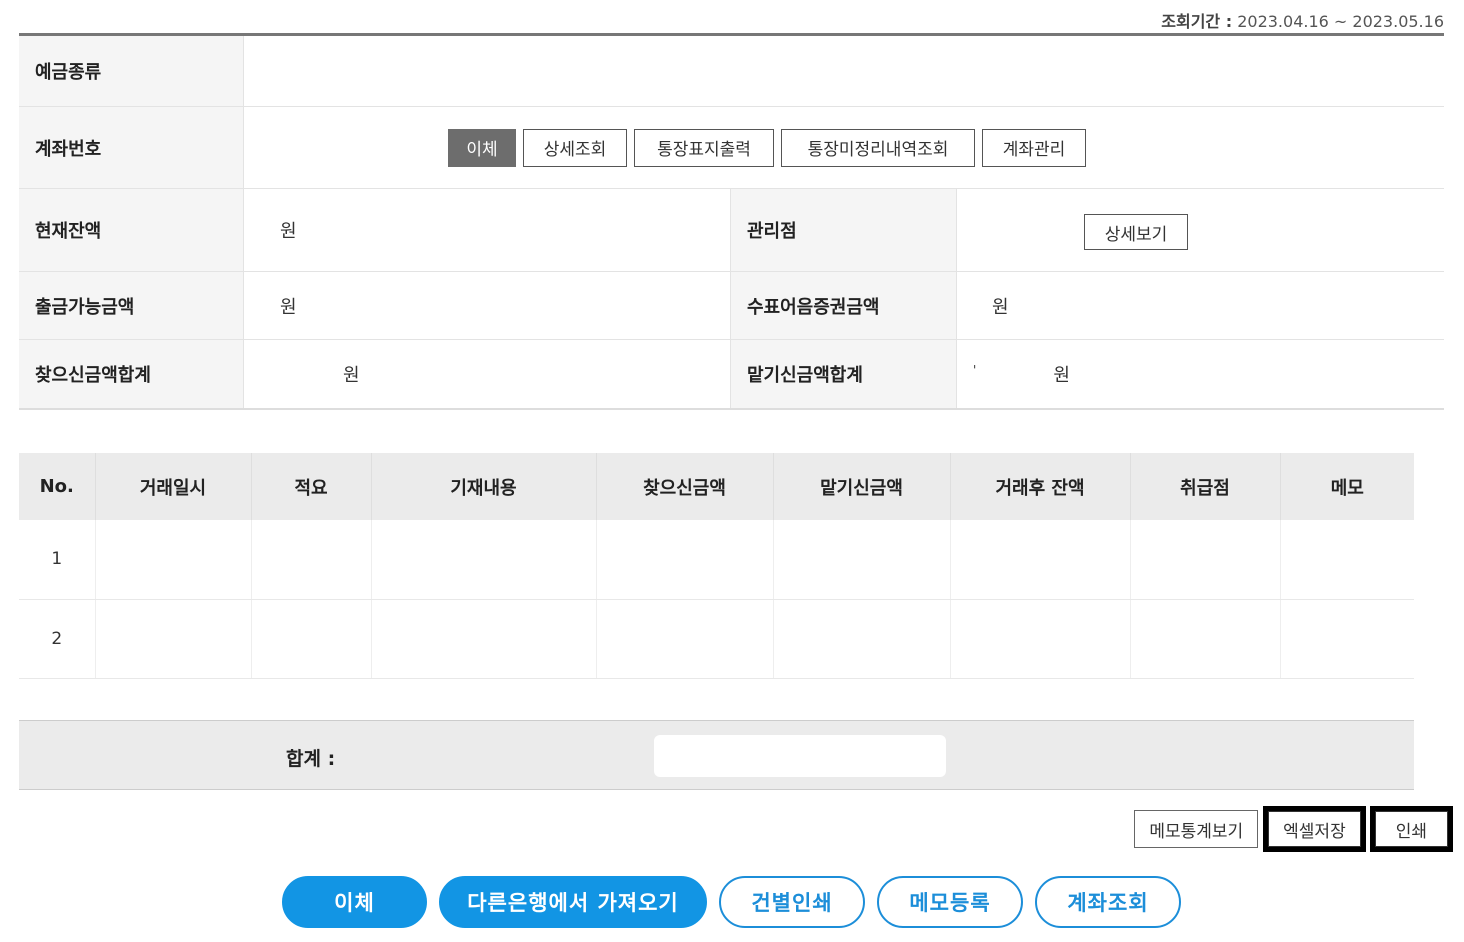 This screenshot has width=1464, height=942. I want to click on total-value-box, so click(800, 756).